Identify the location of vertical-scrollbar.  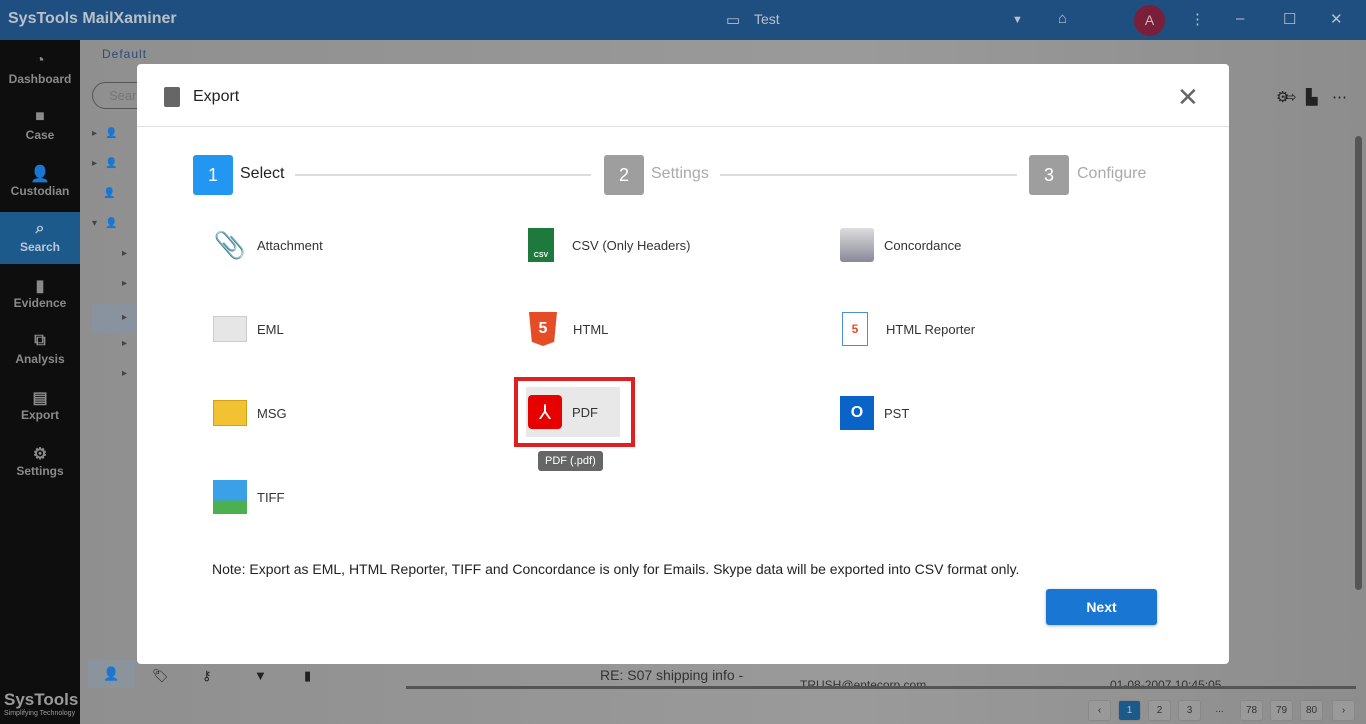
(1358, 363).